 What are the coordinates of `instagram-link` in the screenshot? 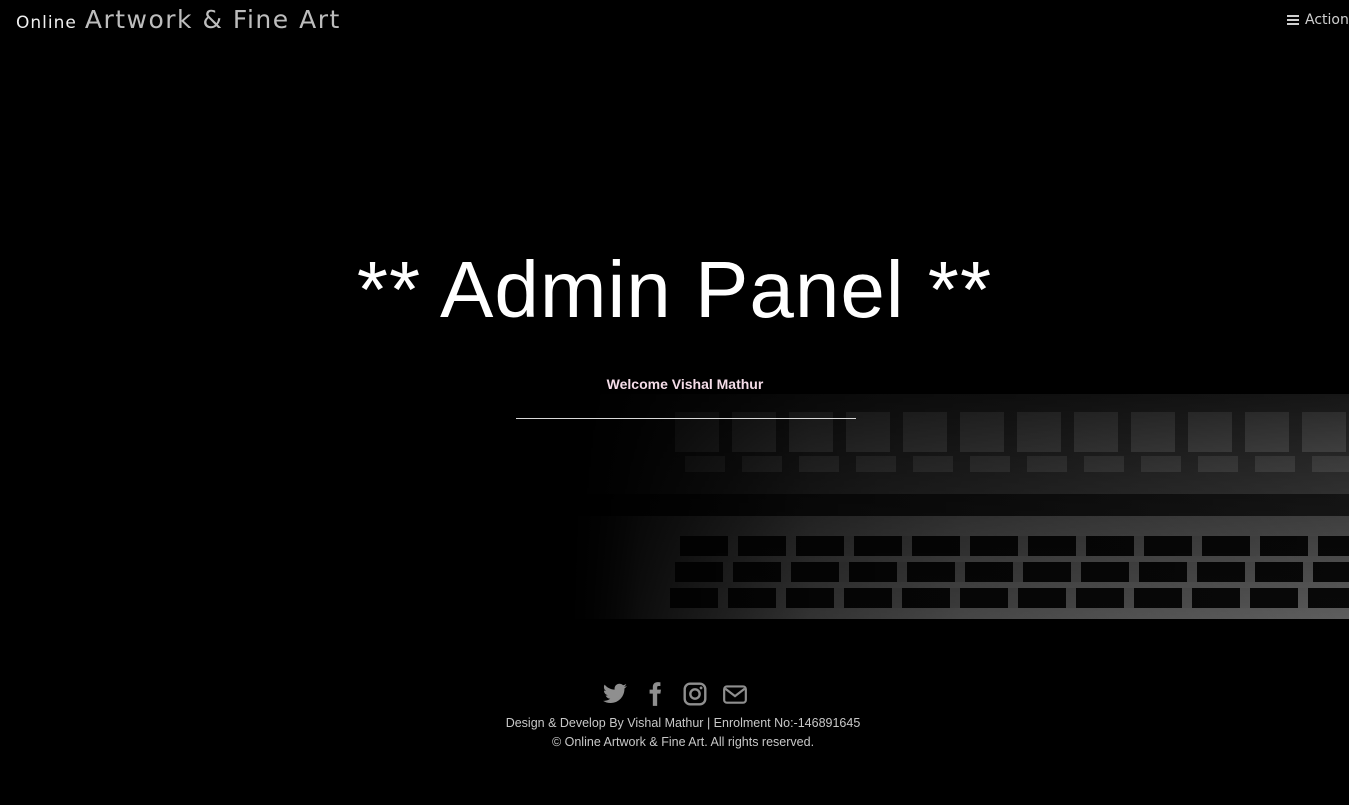 It's located at (695, 694).